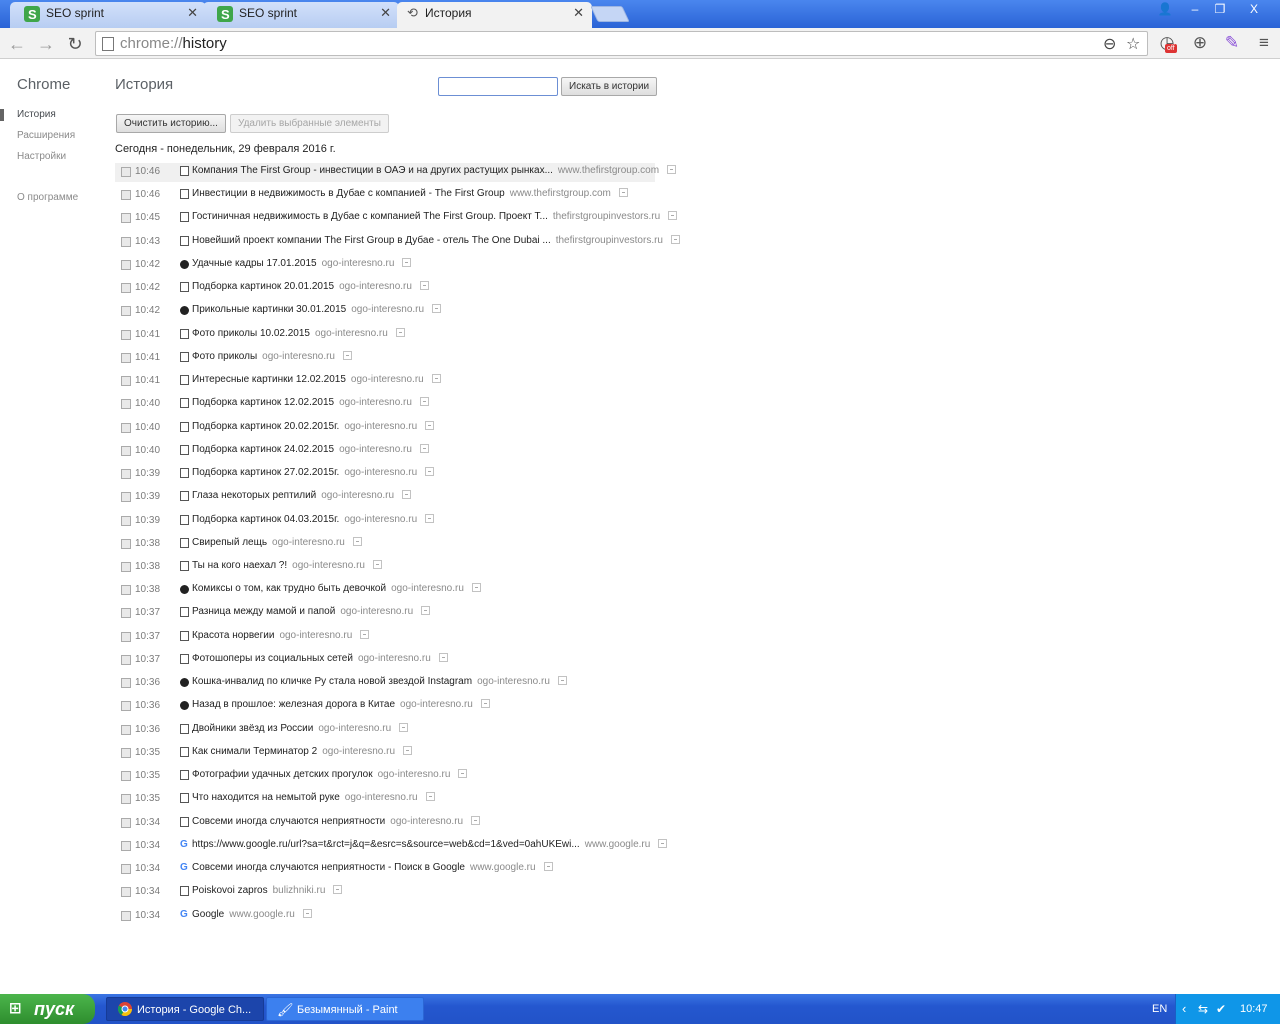 The width and height of the screenshot is (1280, 1024). I want to click on entry-title-link: Фото приколы 10.02.2015 ogo-interesno.ru, so click(298, 333).